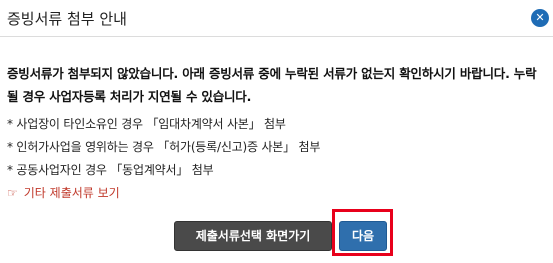 This screenshot has width=553, height=263. I want to click on pointing-hand-icon: ☞, so click(12, 193).